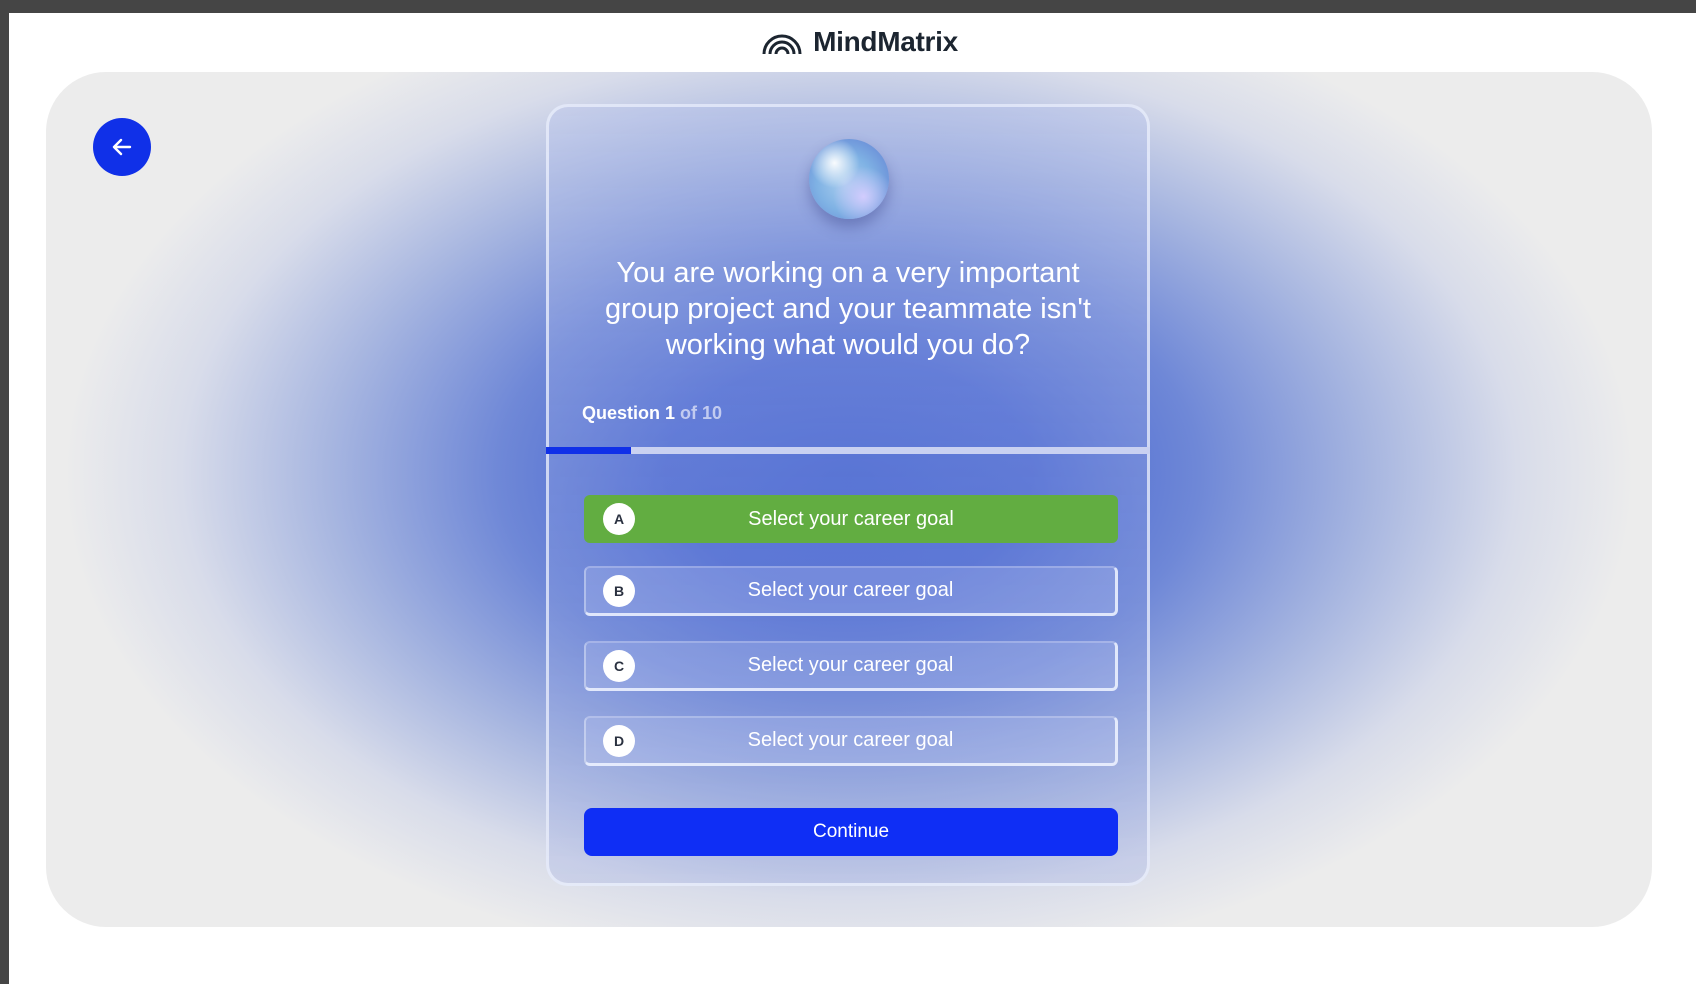 The width and height of the screenshot is (1696, 984). What do you see at coordinates (619, 665) in the screenshot?
I see `option-letter-badge: C` at bounding box center [619, 665].